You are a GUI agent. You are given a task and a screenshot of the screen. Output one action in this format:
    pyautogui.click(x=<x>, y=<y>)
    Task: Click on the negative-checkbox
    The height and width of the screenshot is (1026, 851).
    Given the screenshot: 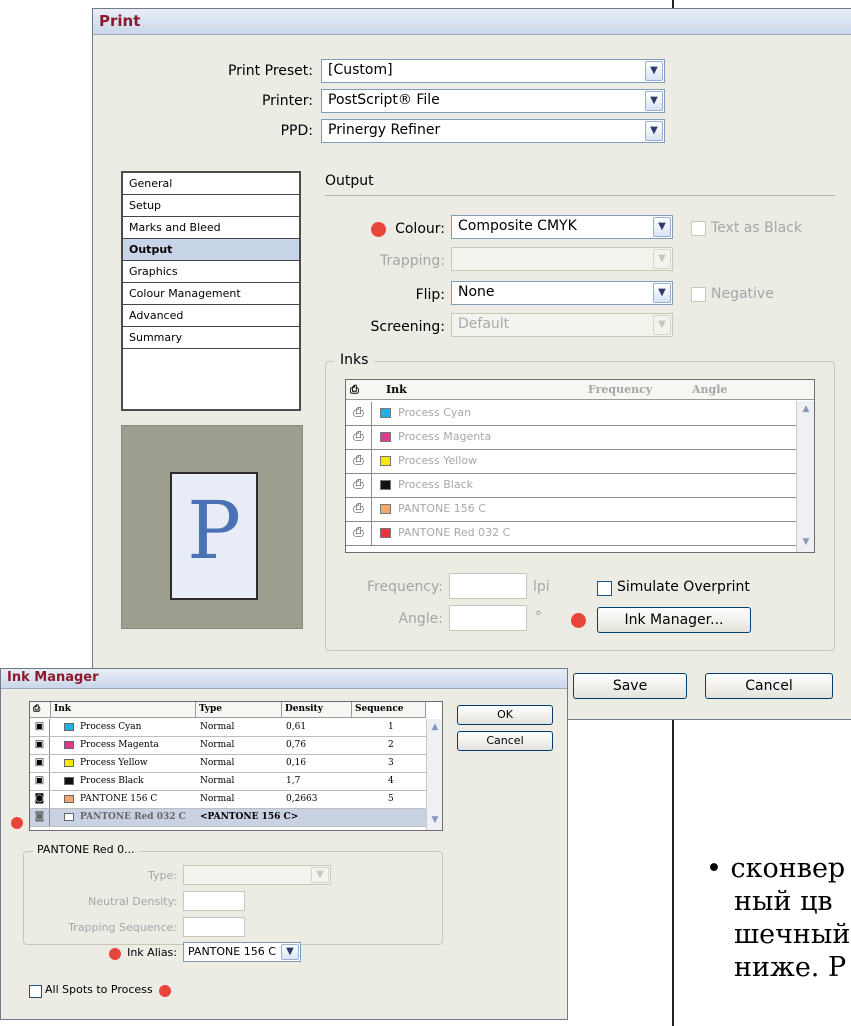 What is the action you would take?
    pyautogui.click(x=698, y=294)
    